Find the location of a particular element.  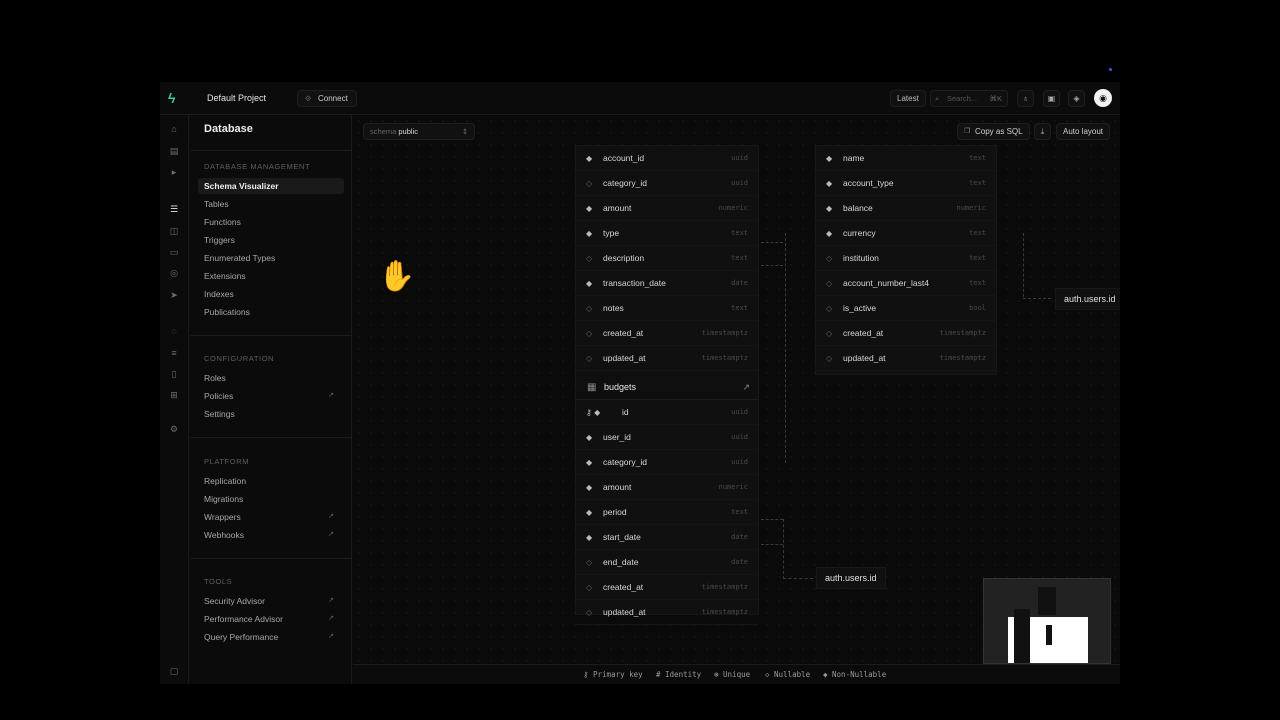

sidebar-item-indexes: Indexes is located at coordinates (271, 294).